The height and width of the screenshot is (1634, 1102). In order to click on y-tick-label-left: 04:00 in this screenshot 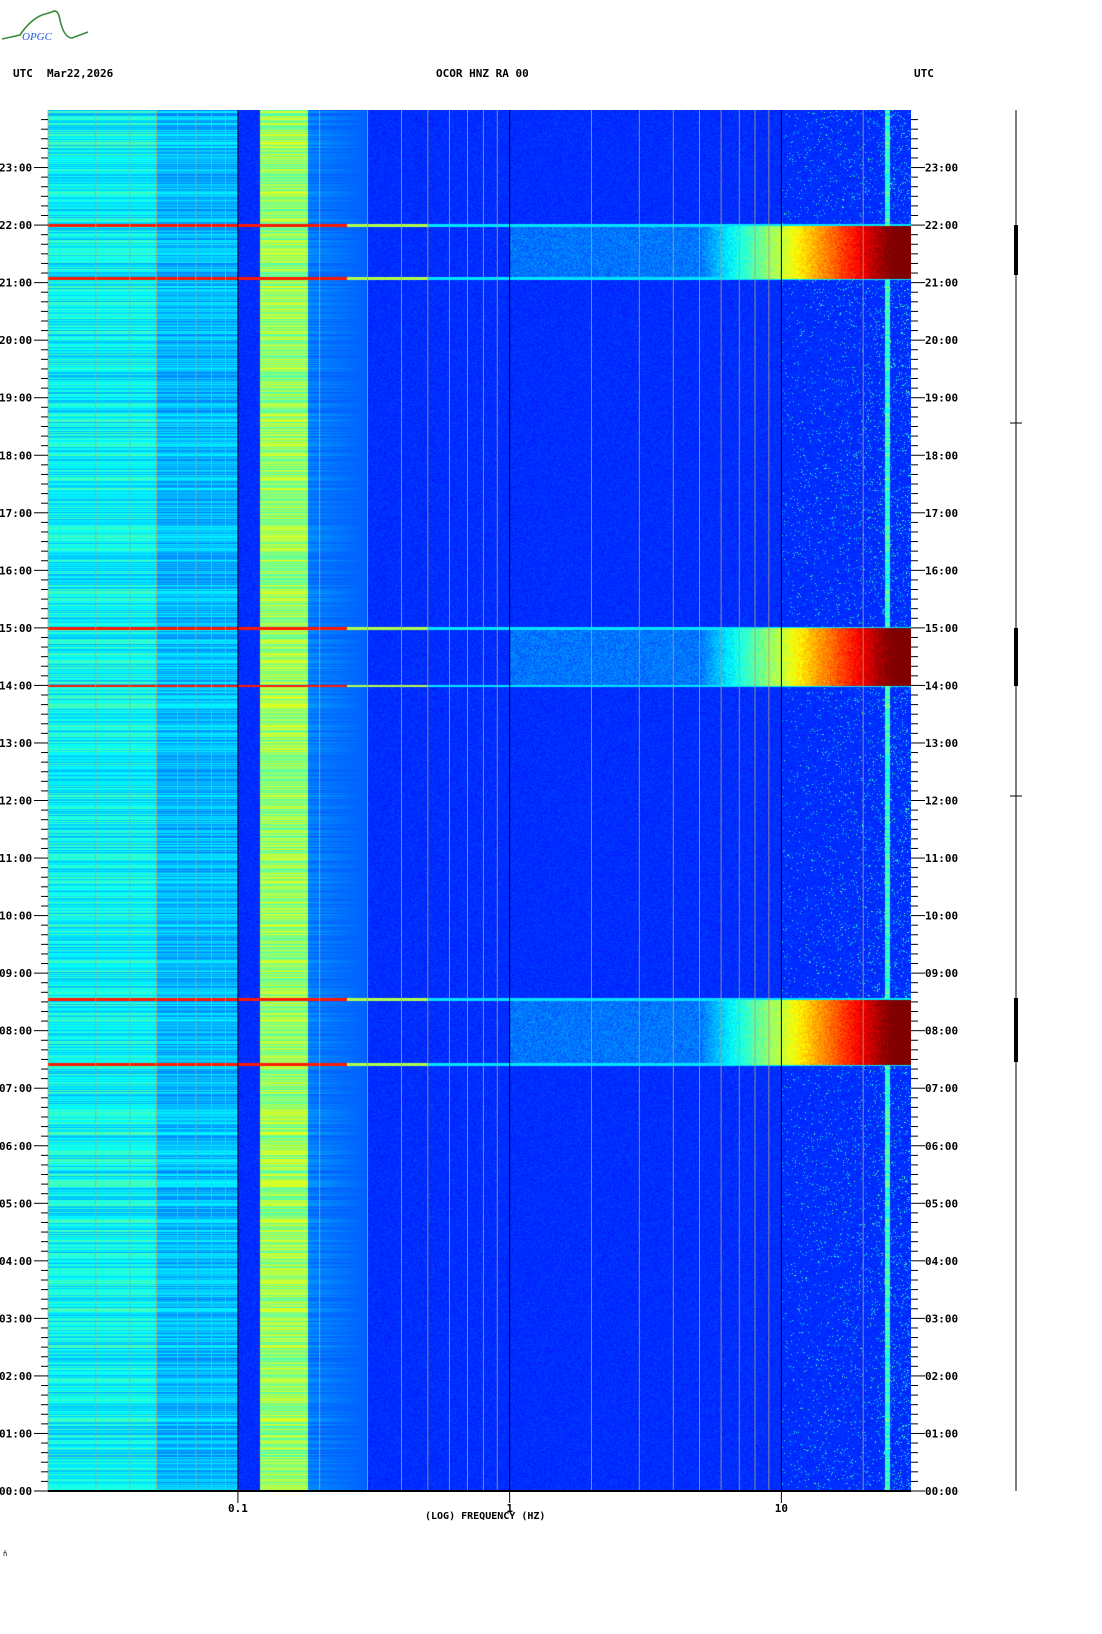, I will do `click(16, 1261)`.